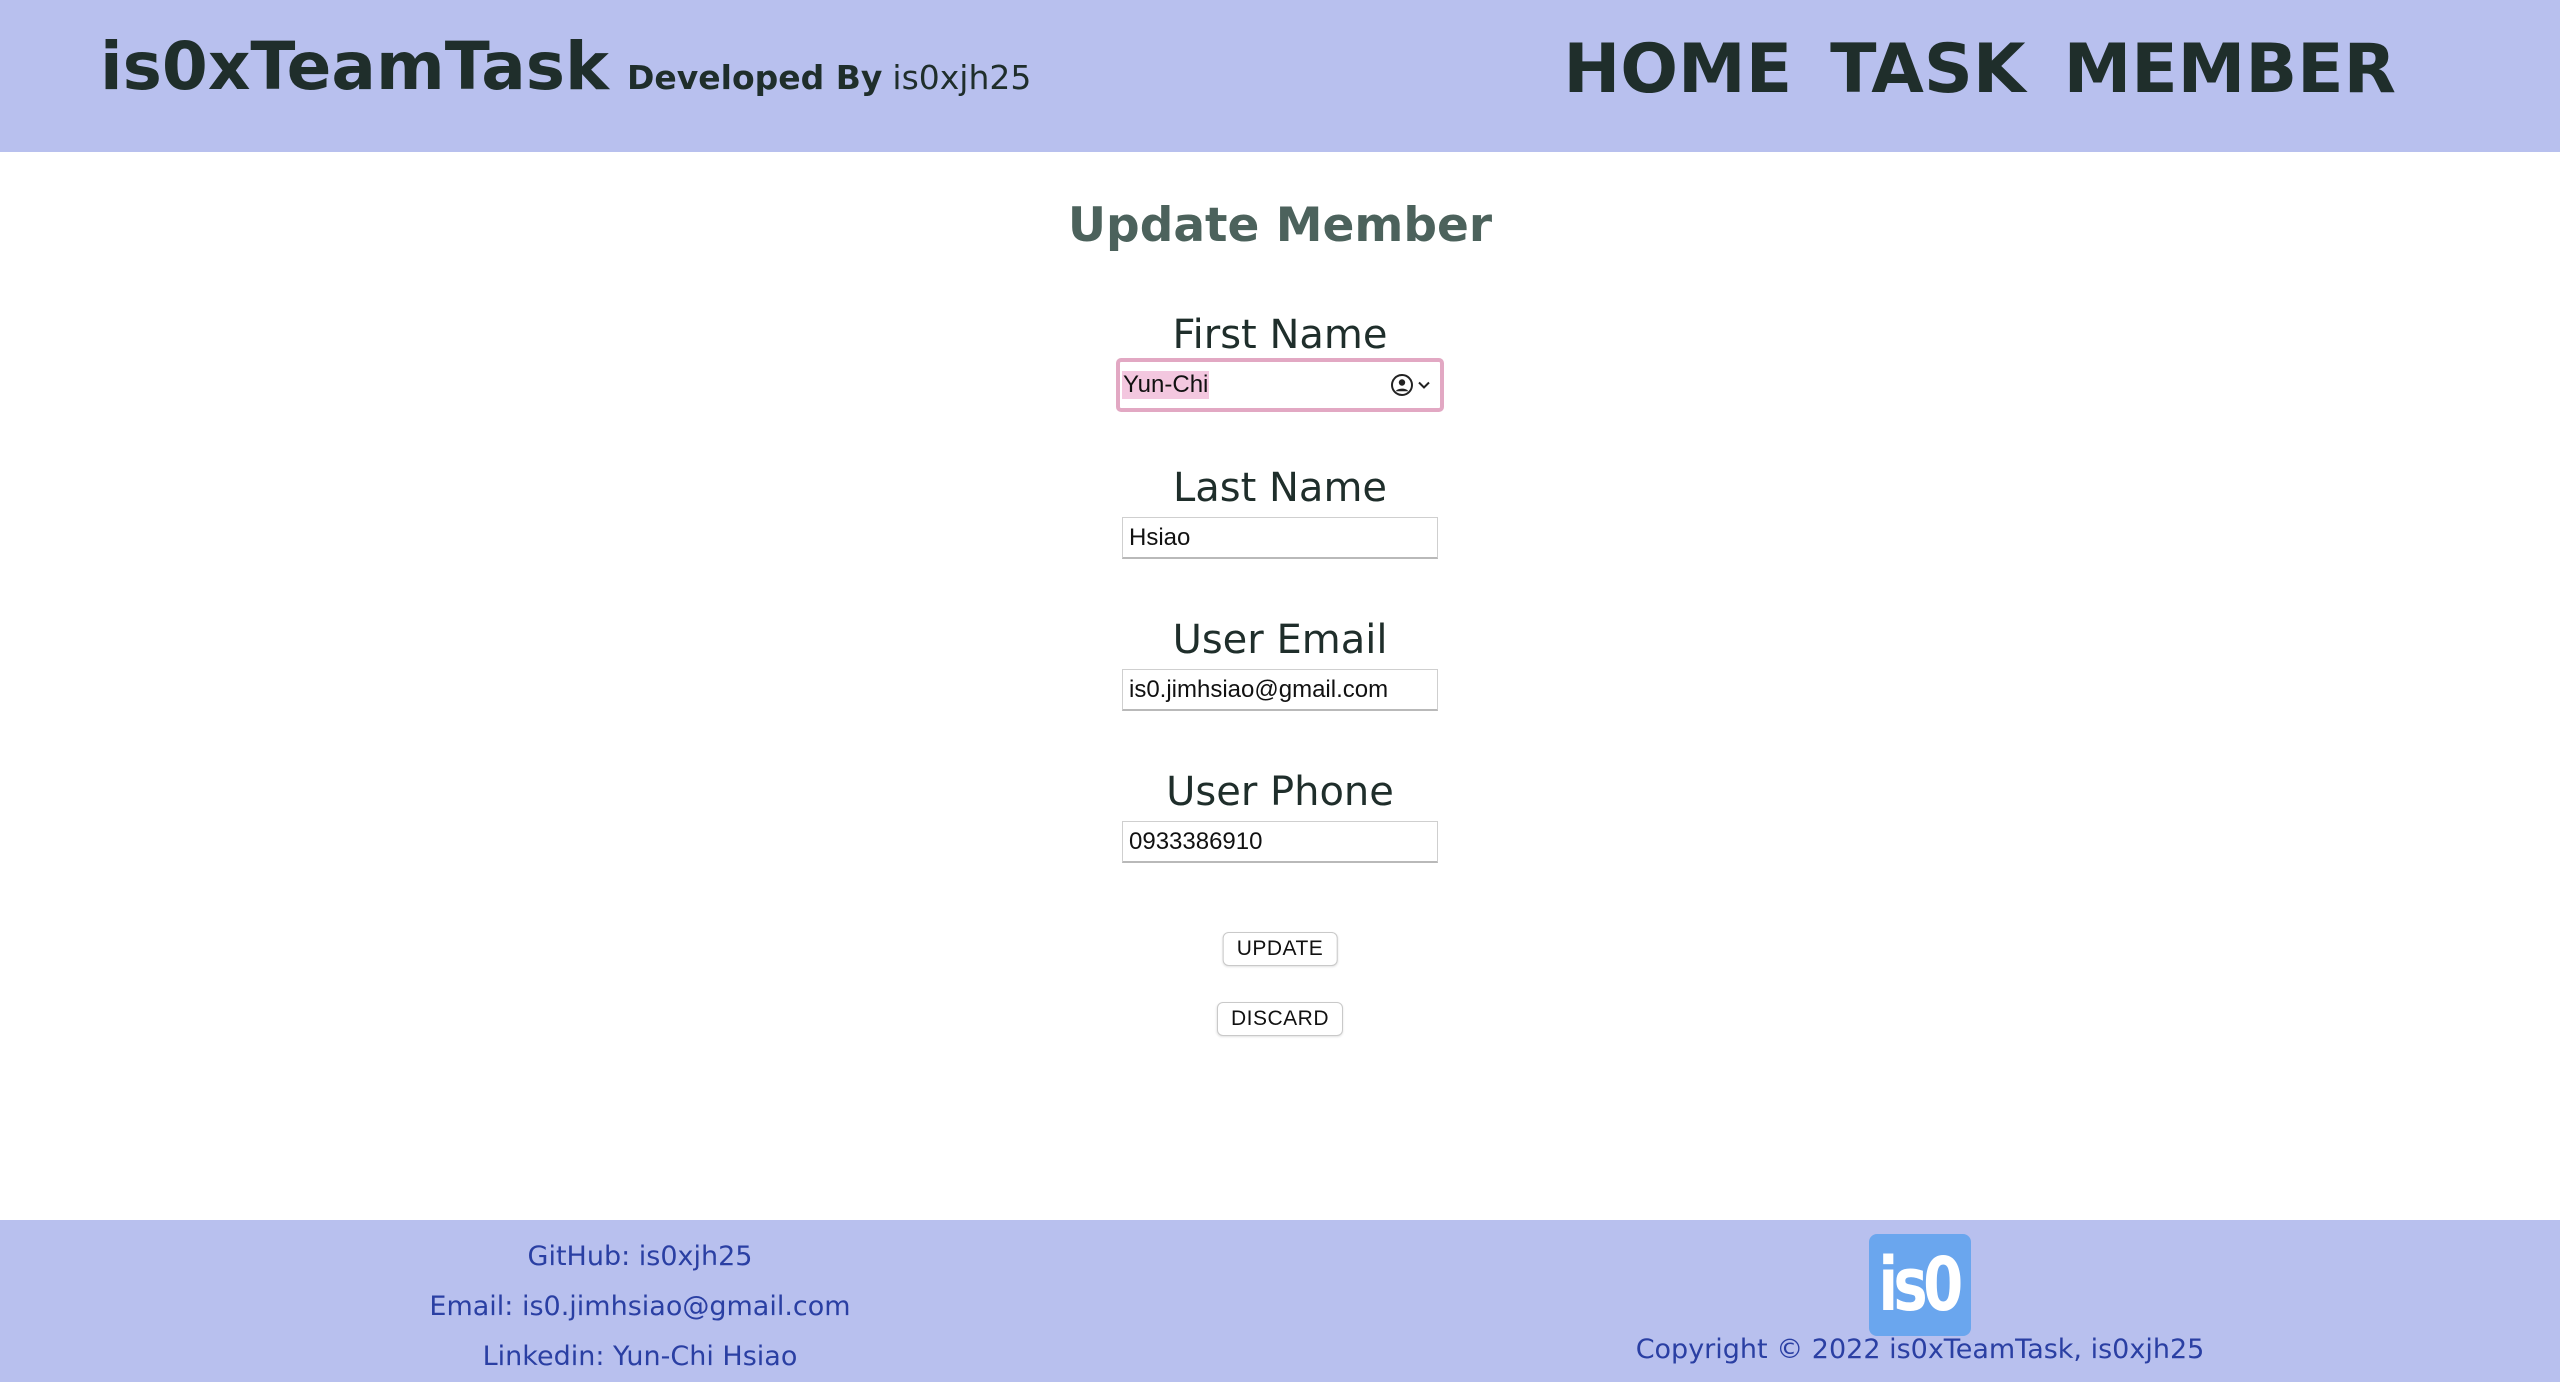 The height and width of the screenshot is (1382, 2560). Describe the element at coordinates (754, 77) in the screenshot. I see `developed-by-label: Developed By` at that location.